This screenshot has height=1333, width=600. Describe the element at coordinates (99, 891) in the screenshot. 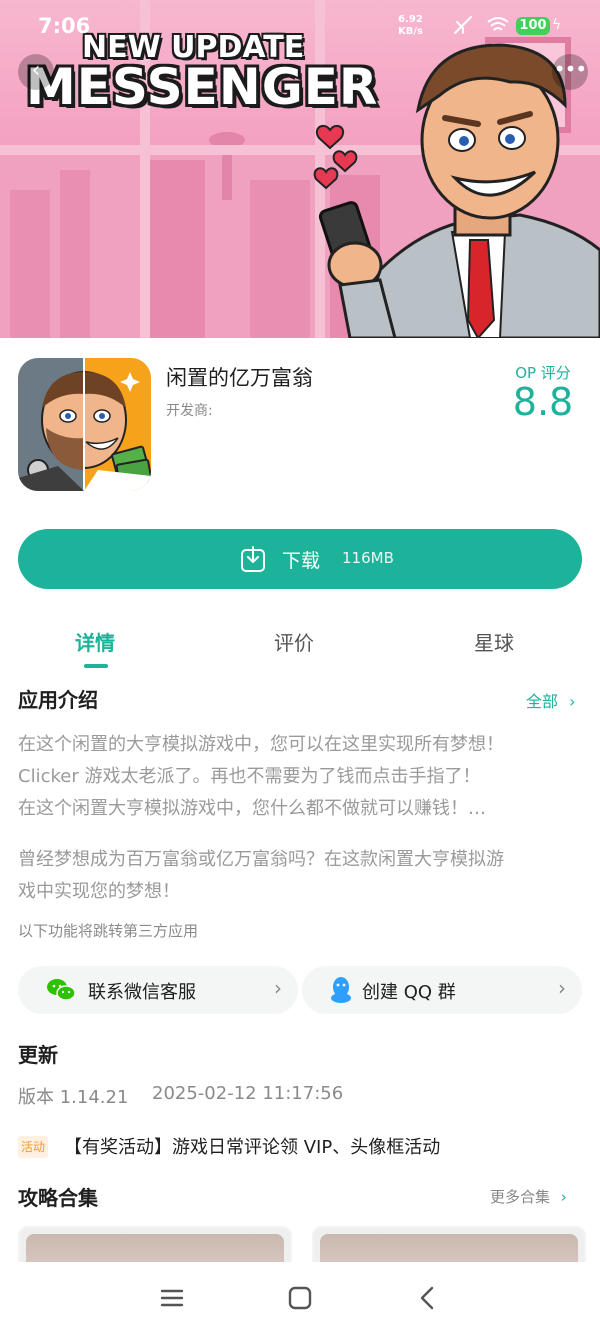

I see `intro-line: 戏中实现您的梦想！` at that location.